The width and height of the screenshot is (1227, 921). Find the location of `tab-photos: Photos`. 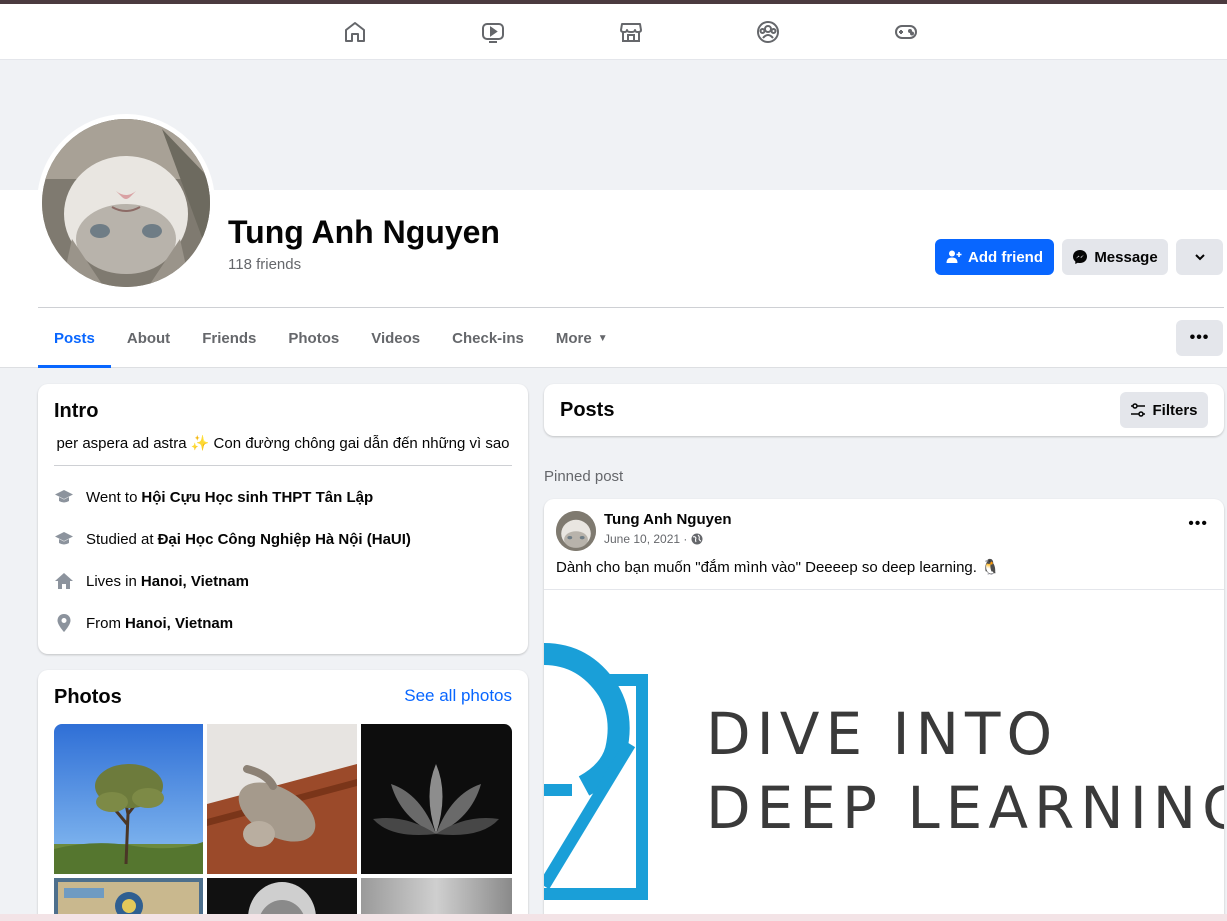

tab-photos: Photos is located at coordinates (313, 338).